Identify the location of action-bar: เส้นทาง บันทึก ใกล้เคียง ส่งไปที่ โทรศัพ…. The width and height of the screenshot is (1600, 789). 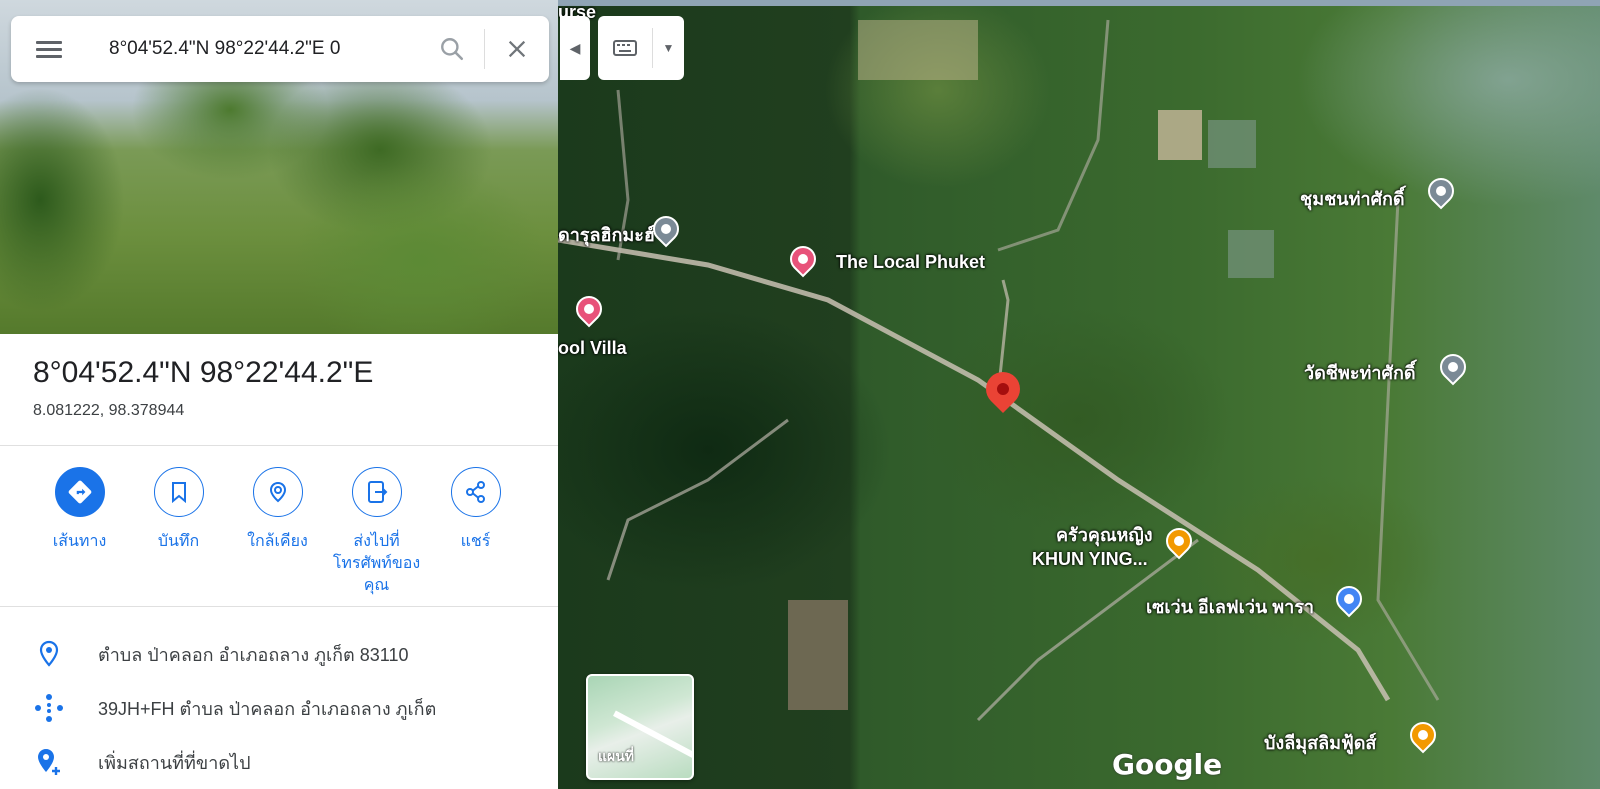
(277, 532).